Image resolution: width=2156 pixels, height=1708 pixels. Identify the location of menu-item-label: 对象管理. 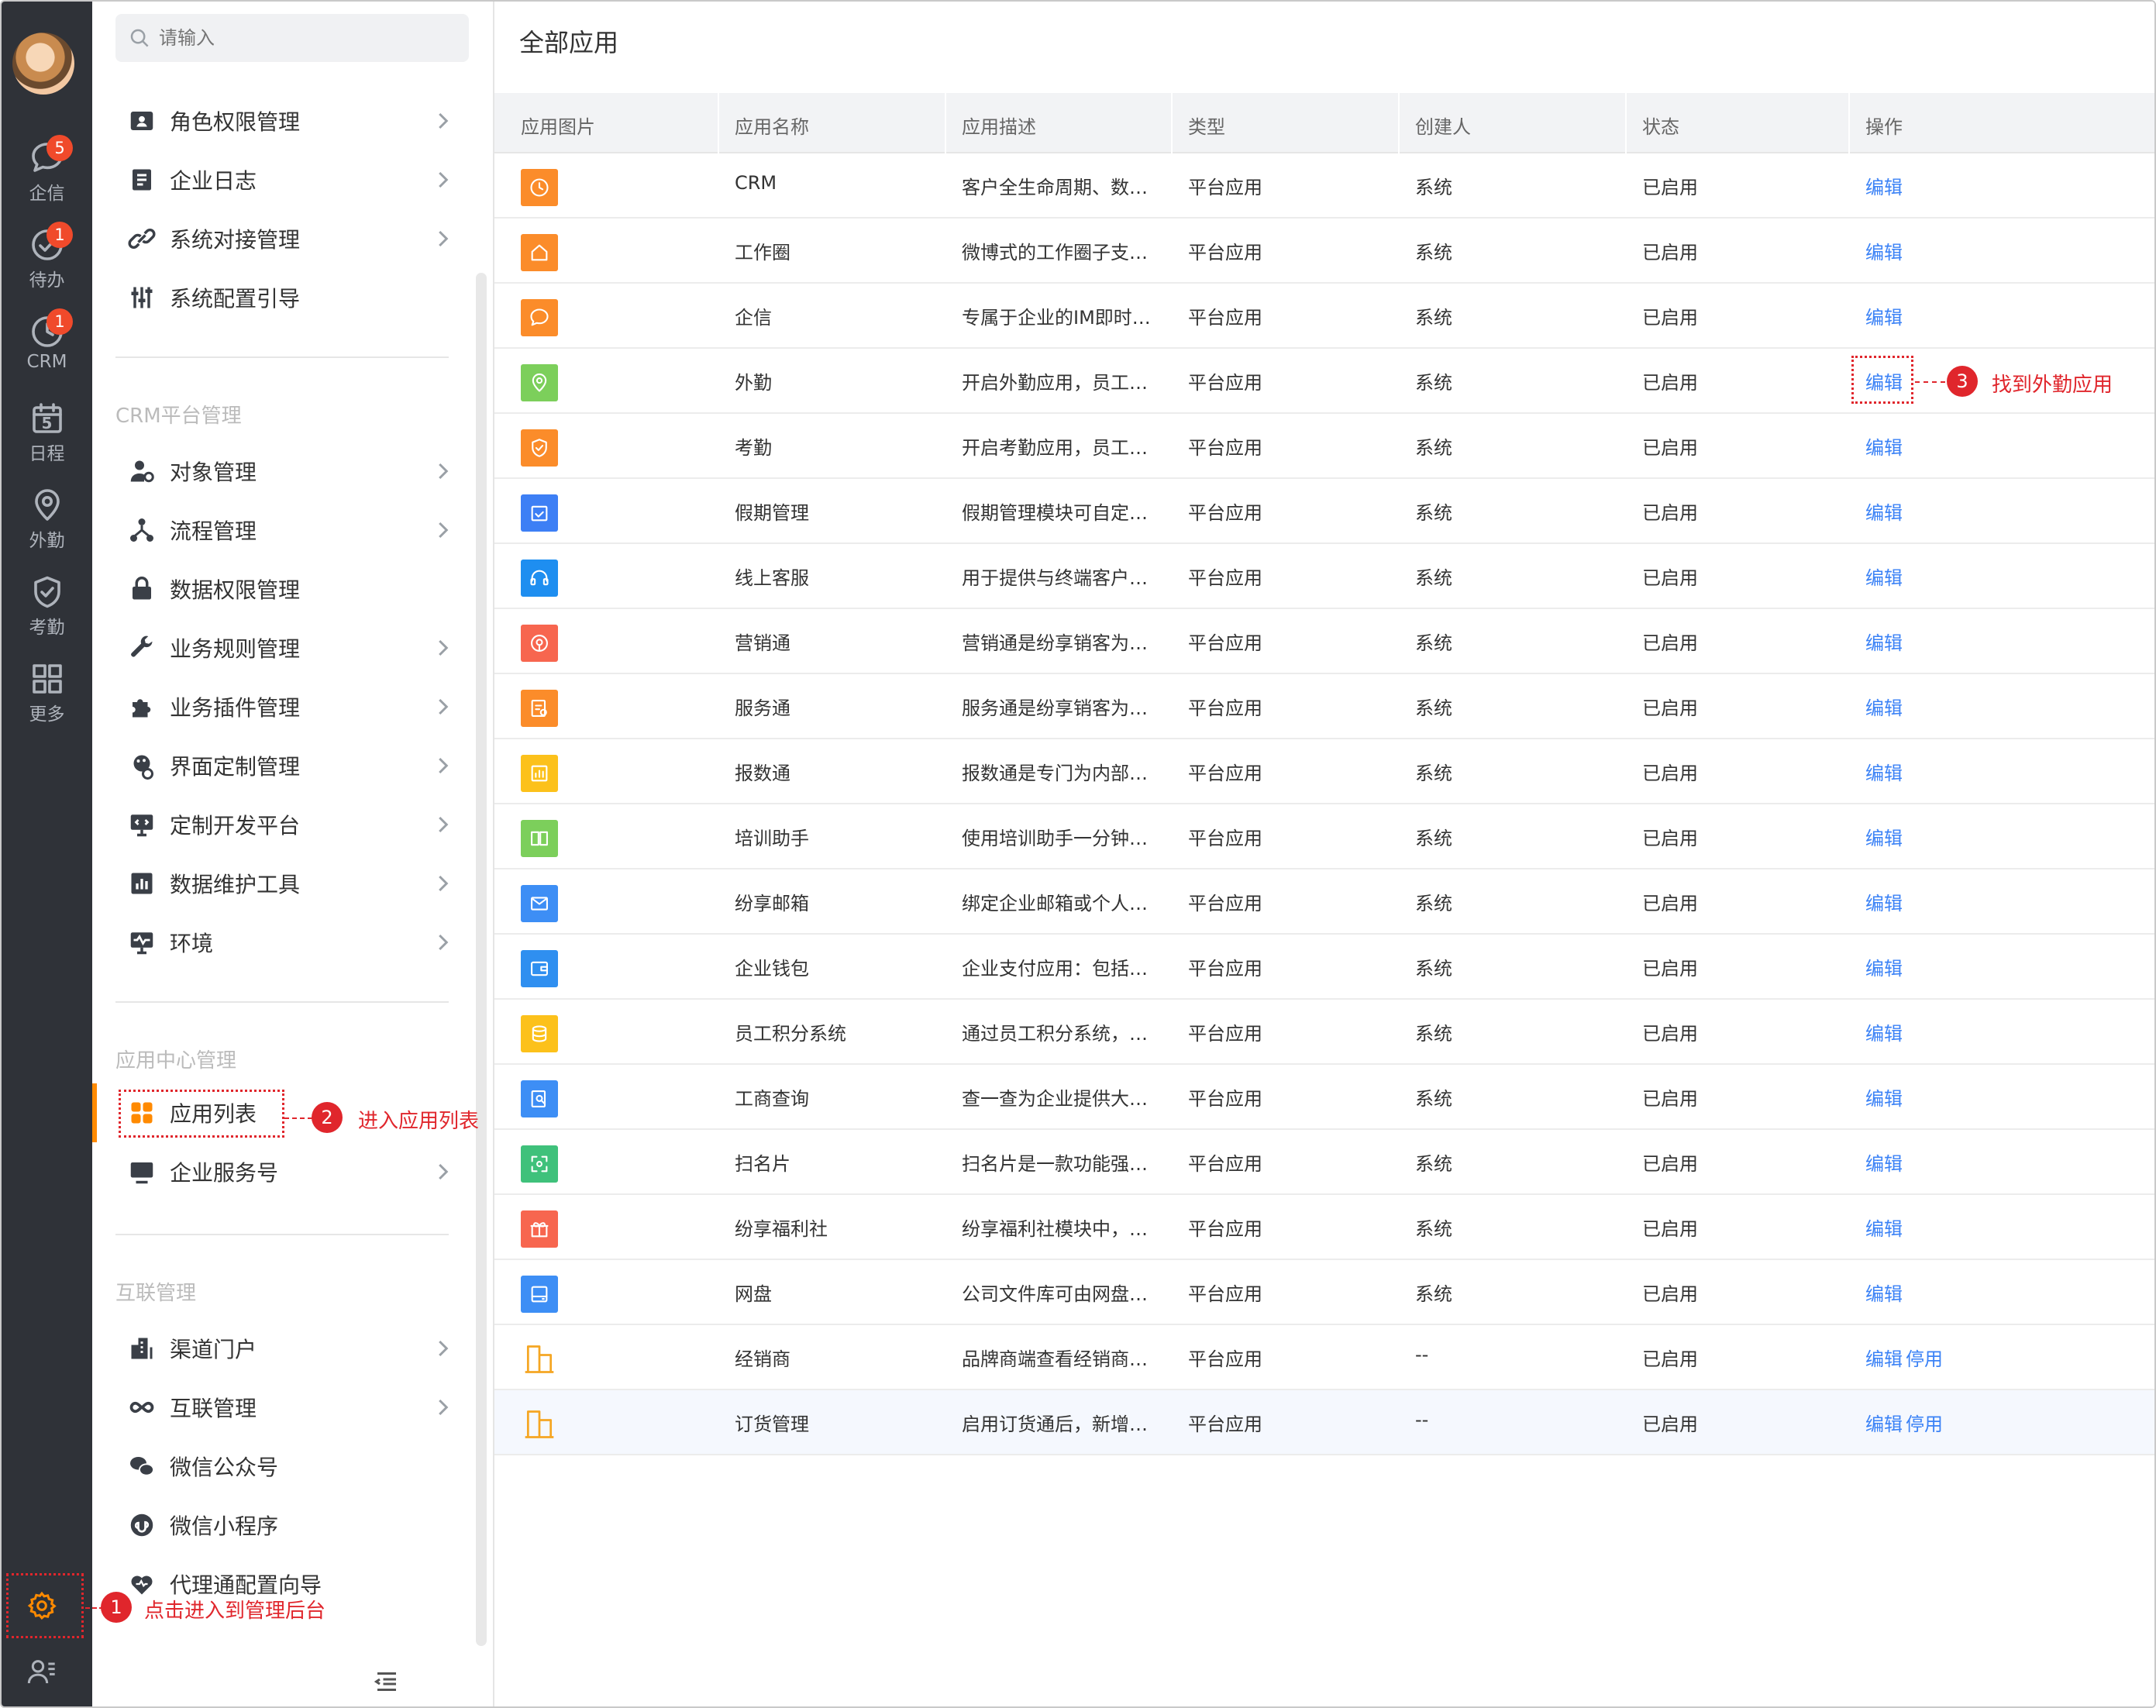
(213, 473).